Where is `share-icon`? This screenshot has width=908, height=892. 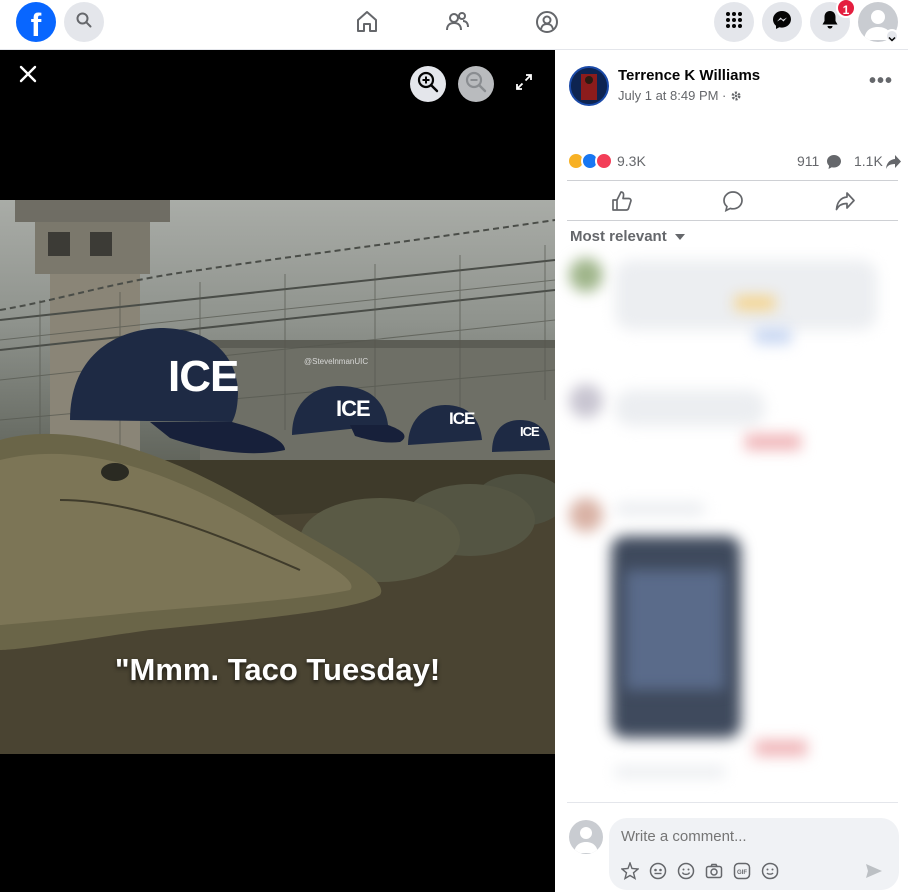 share-icon is located at coordinates (845, 204).